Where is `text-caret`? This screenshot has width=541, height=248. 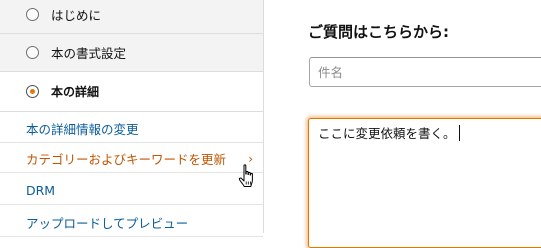 text-caret is located at coordinates (459, 133).